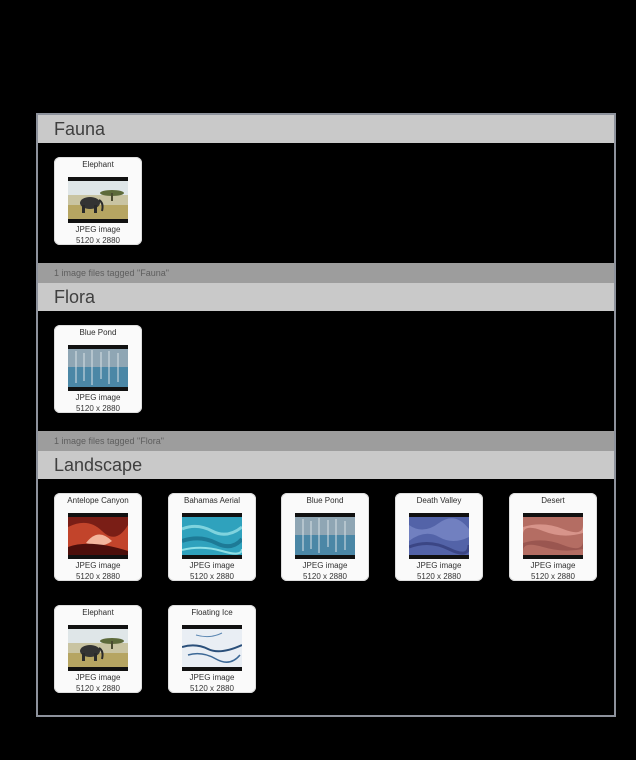 The width and height of the screenshot is (636, 760). Describe the element at coordinates (553, 500) in the screenshot. I see `image-title: Desert` at that location.